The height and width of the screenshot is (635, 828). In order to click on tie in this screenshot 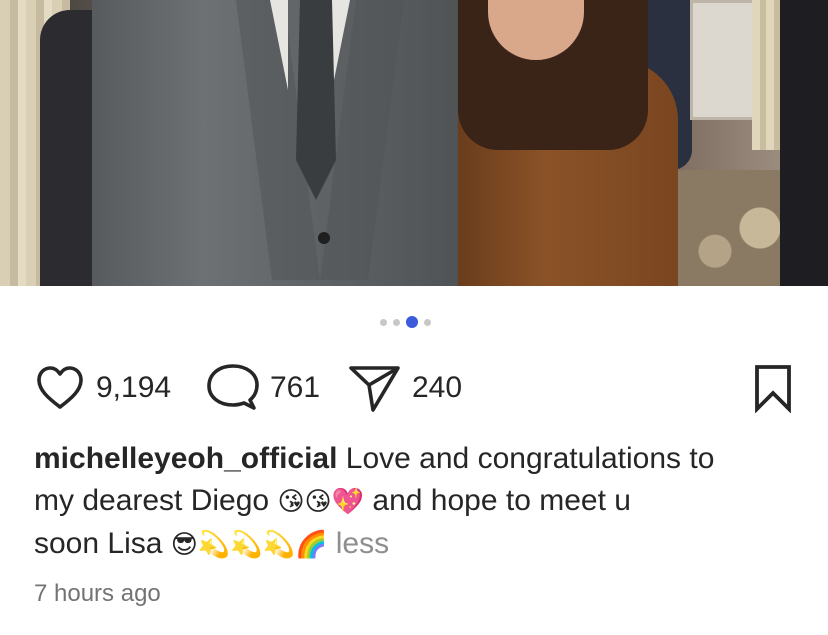, I will do `click(316, 100)`.